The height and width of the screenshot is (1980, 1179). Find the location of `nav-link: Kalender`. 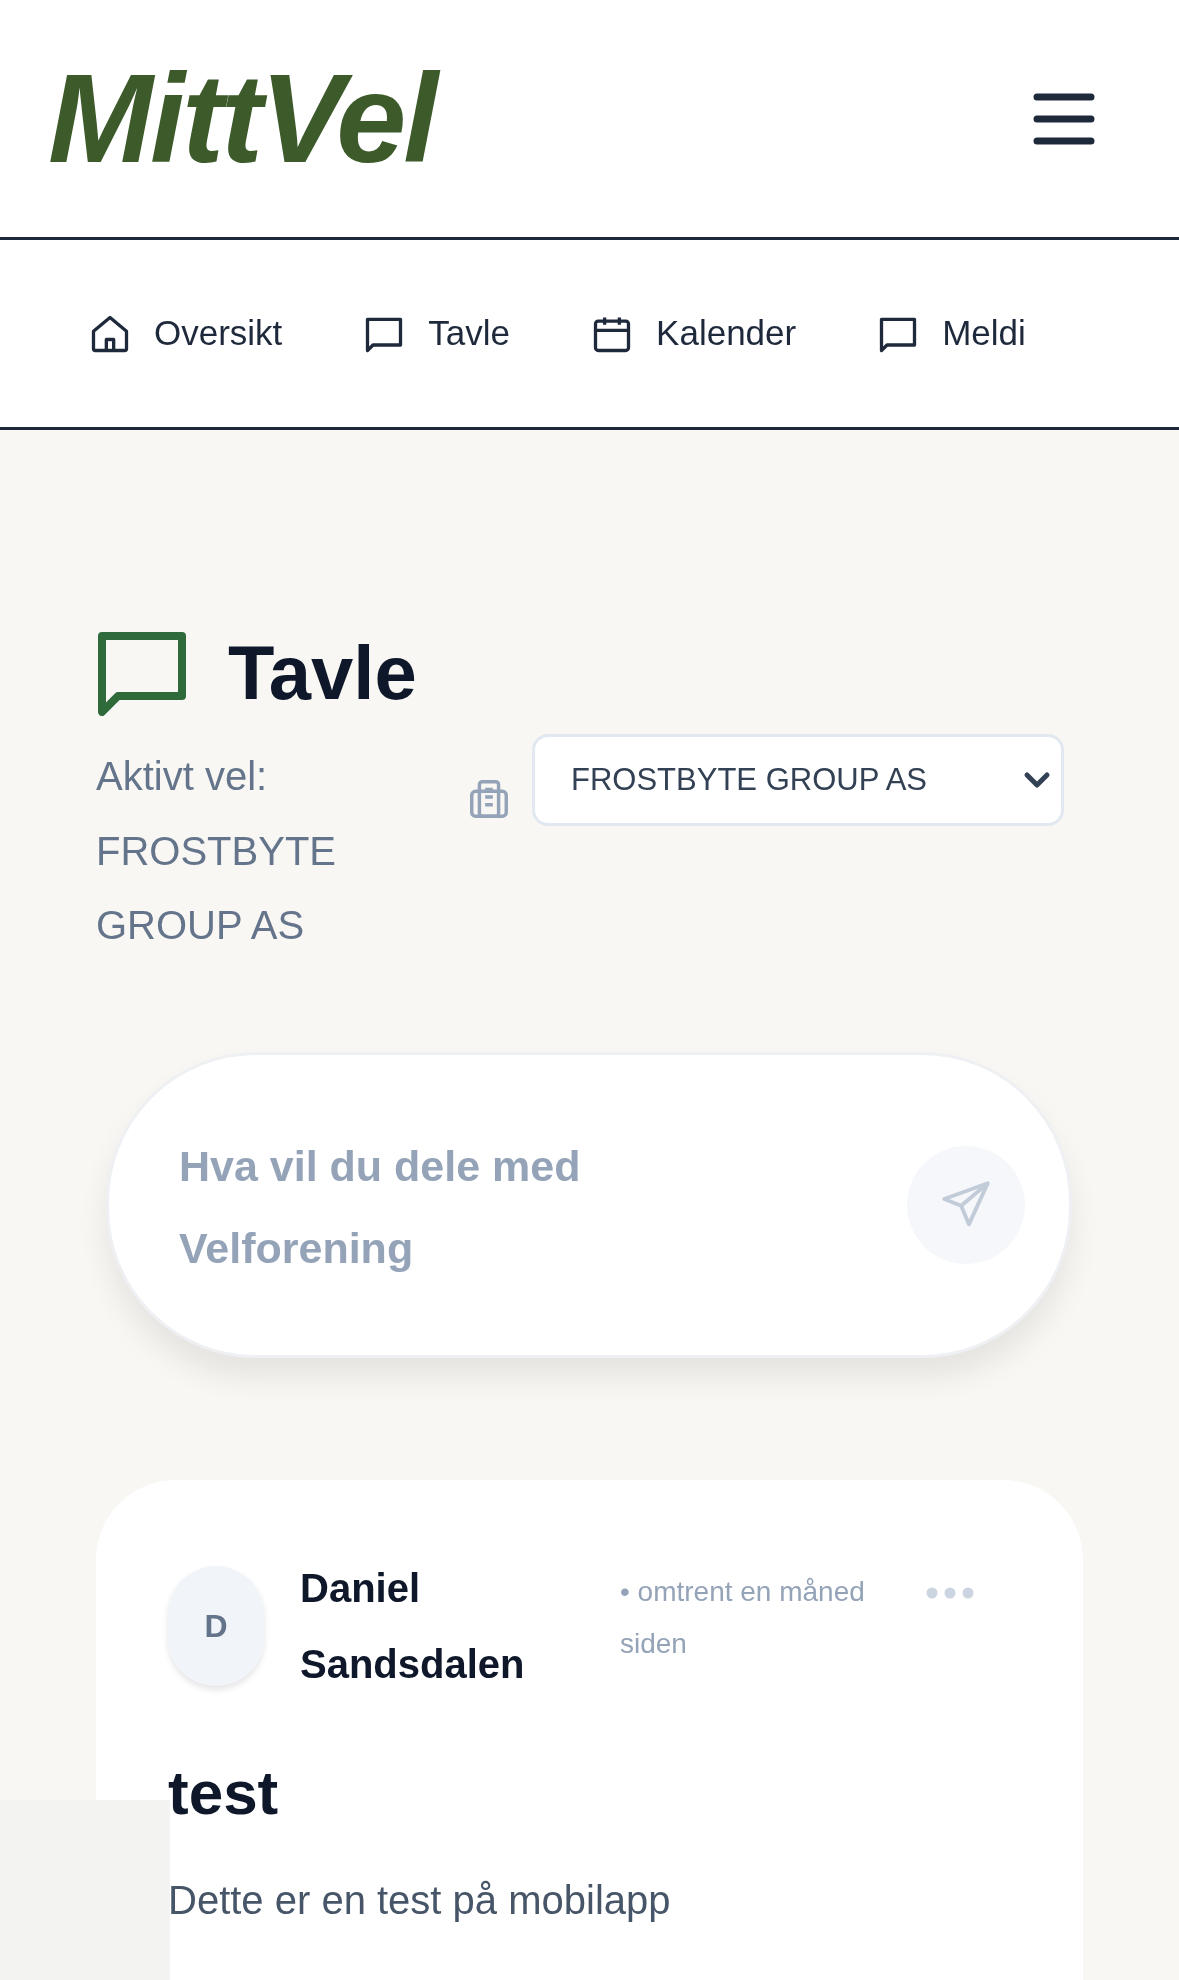

nav-link: Kalender is located at coordinates (693, 333).